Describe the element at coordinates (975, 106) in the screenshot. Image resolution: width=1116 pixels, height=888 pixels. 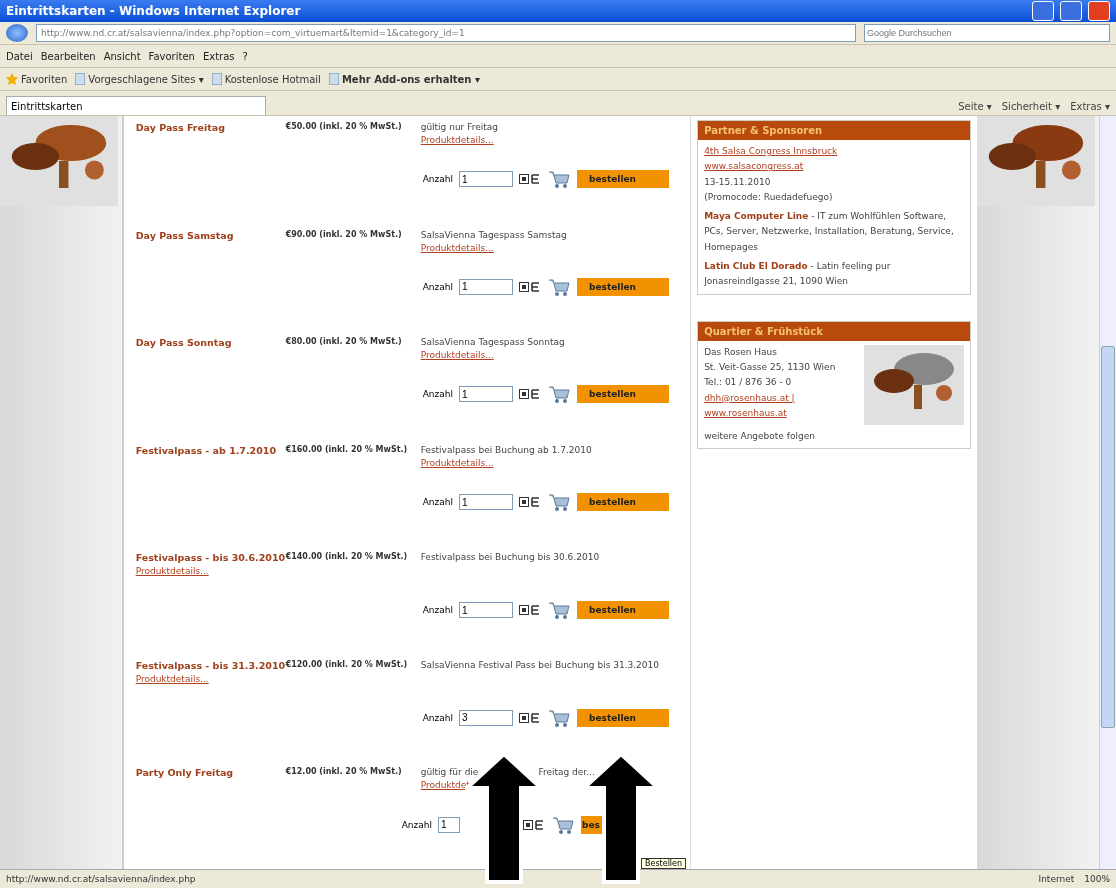
I see `command-item: Seite ▾` at that location.